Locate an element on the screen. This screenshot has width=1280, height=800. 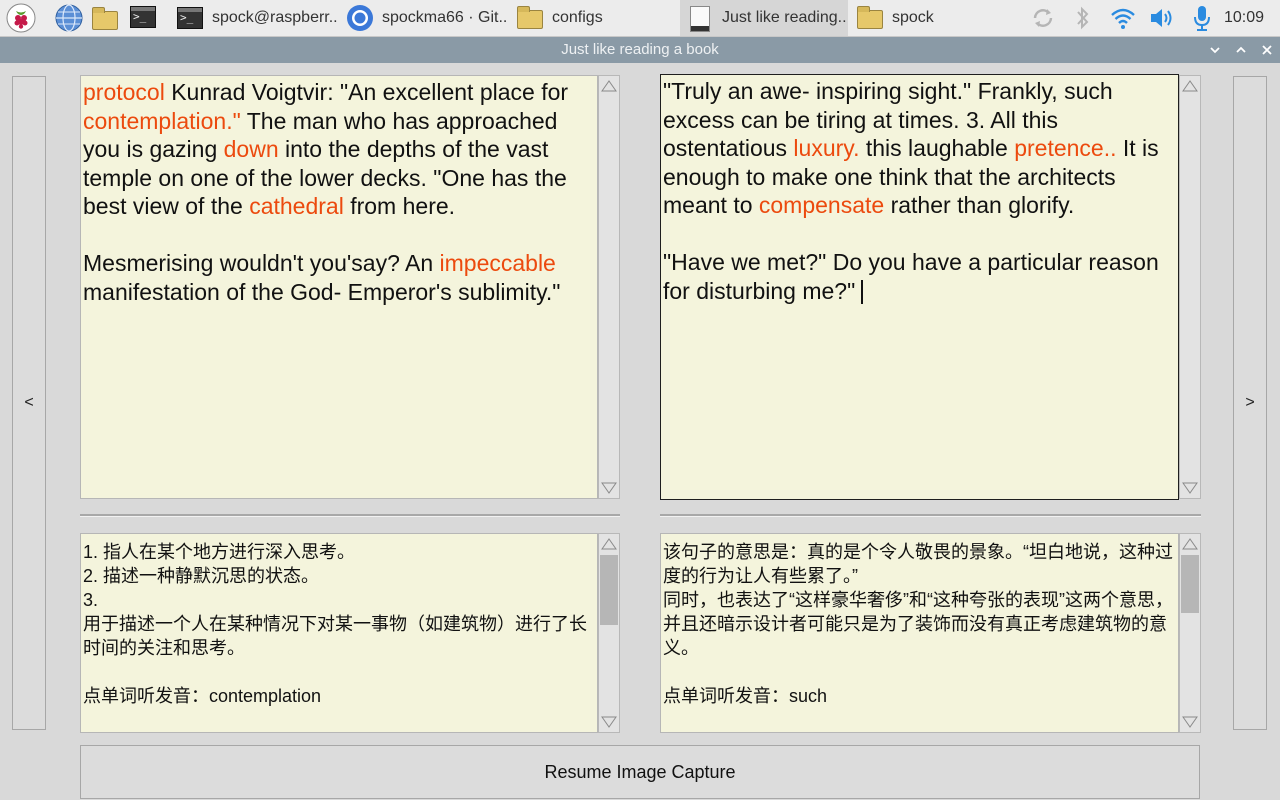
highlighted-word: compensate is located at coordinates (821, 205).